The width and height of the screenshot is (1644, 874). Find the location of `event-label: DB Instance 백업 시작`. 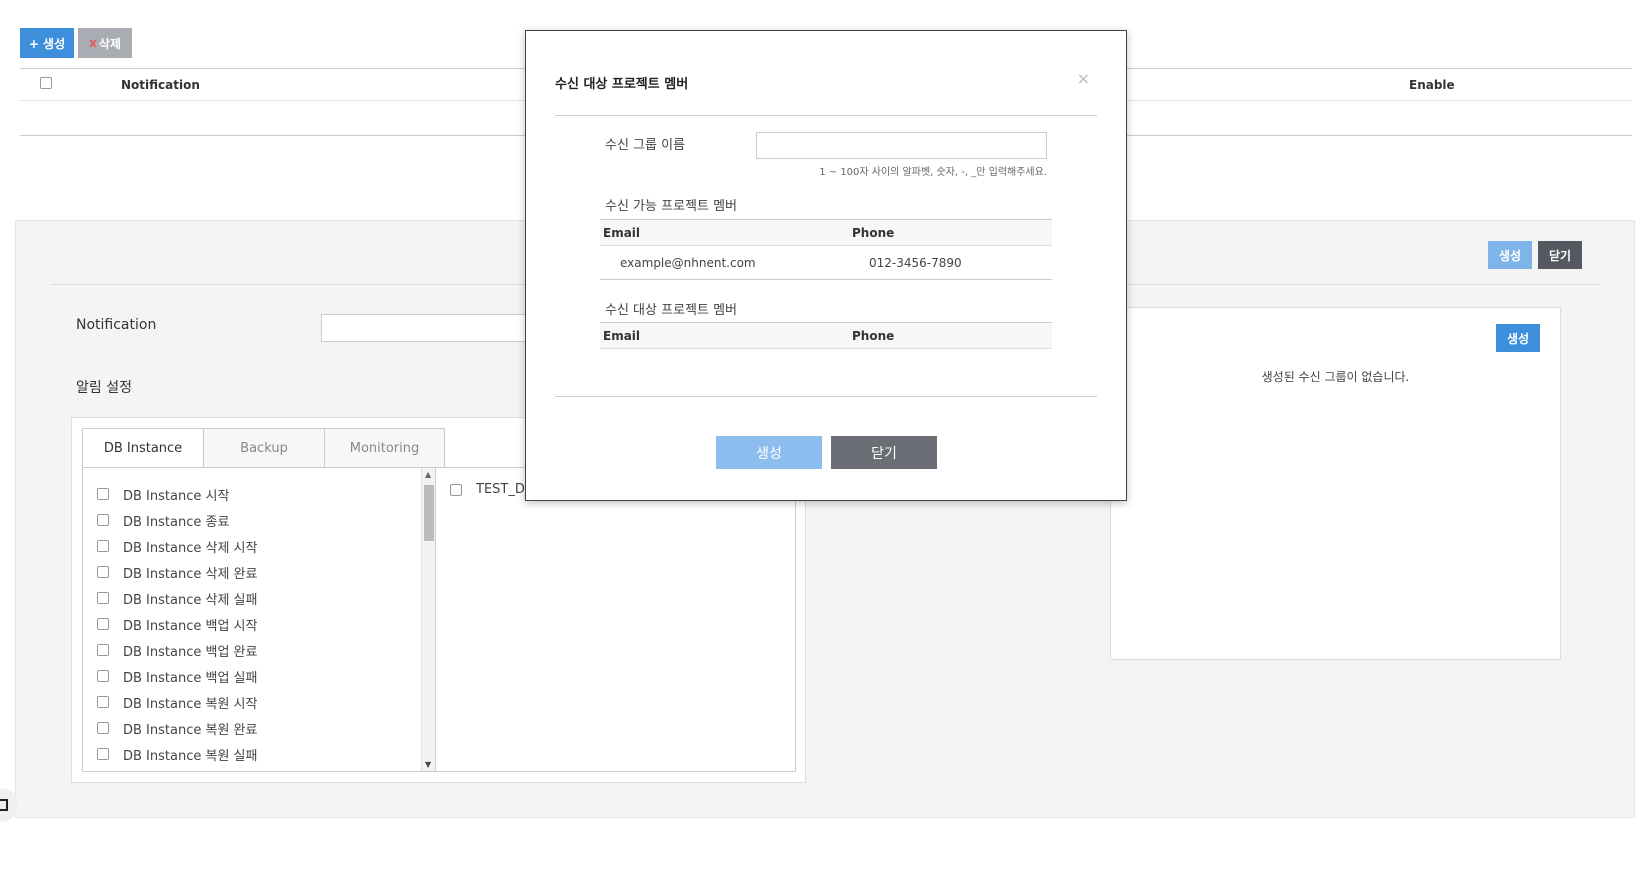

event-label: DB Instance 백업 시작 is located at coordinates (190, 626).